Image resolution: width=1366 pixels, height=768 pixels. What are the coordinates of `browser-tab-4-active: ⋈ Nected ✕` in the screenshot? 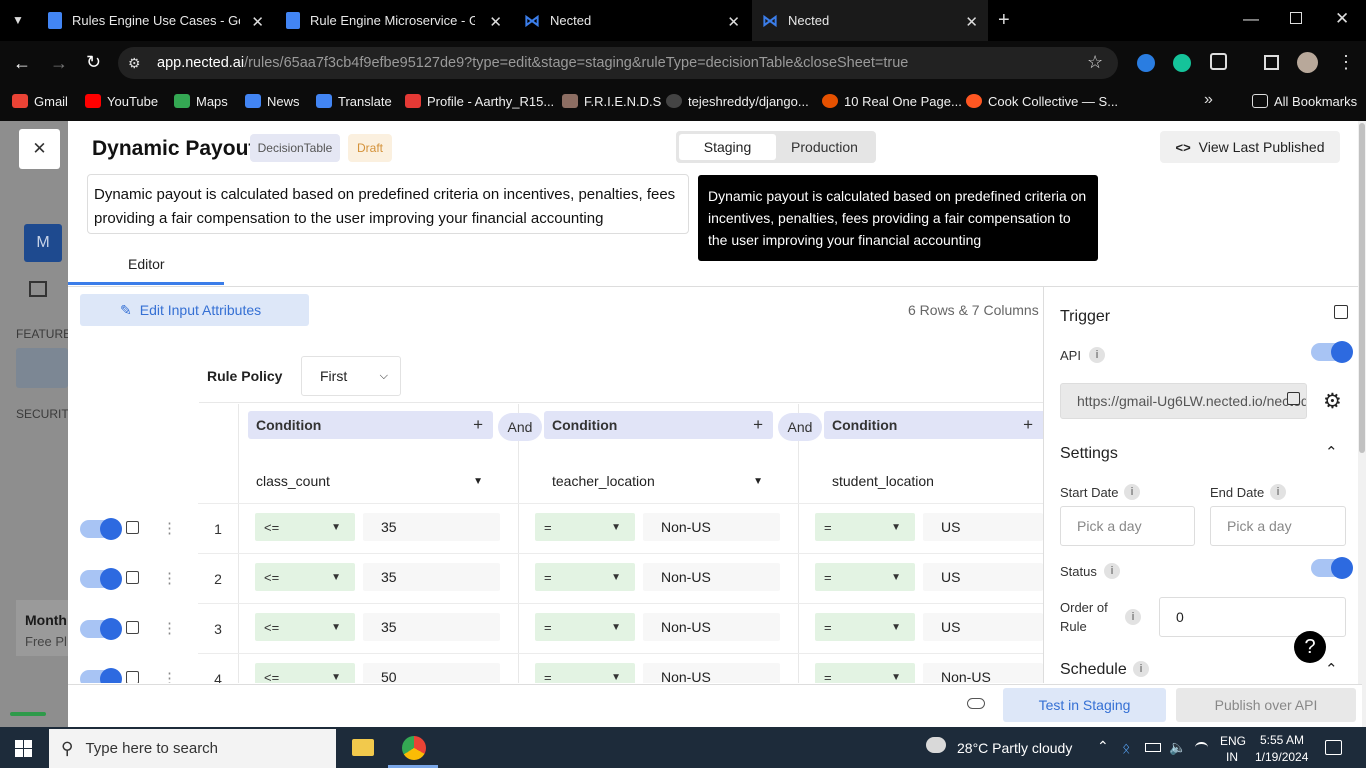 It's located at (870, 20).